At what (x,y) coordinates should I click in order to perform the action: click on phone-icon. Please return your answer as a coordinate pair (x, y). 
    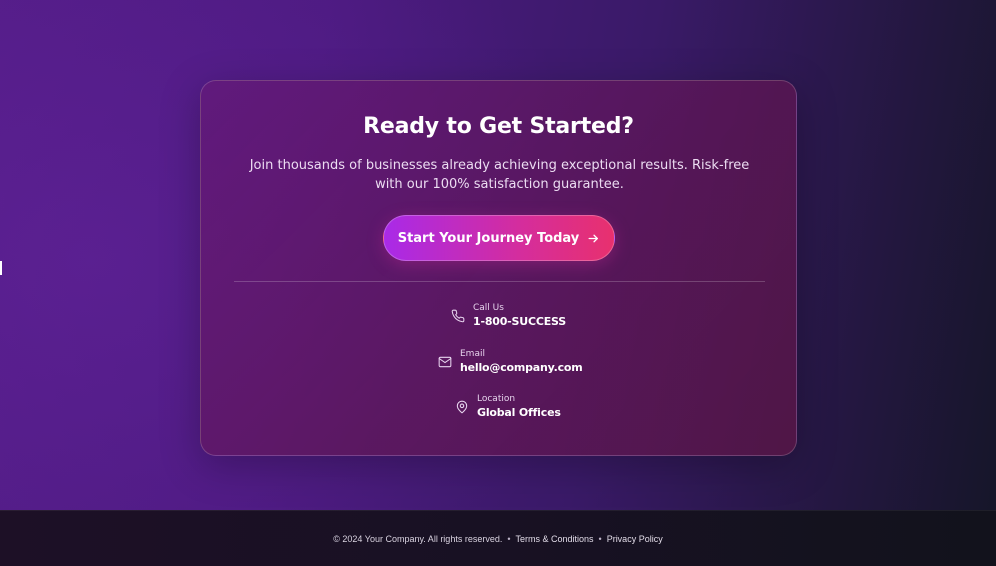
    Looking at the image, I should click on (458, 316).